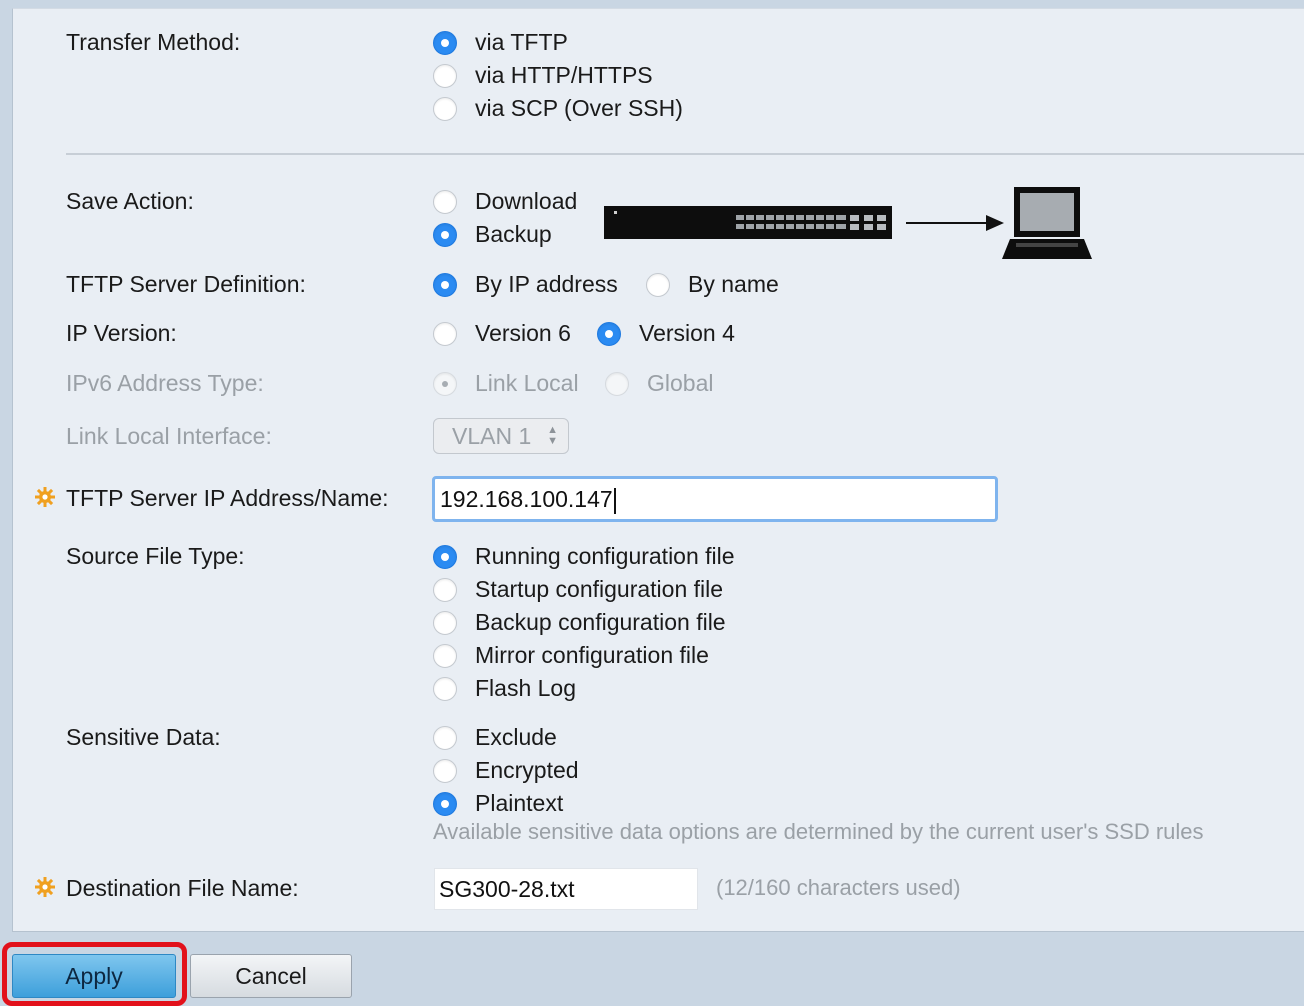 The width and height of the screenshot is (1304, 1006). Describe the element at coordinates (445, 557) in the screenshot. I see `radio-running-config` at that location.